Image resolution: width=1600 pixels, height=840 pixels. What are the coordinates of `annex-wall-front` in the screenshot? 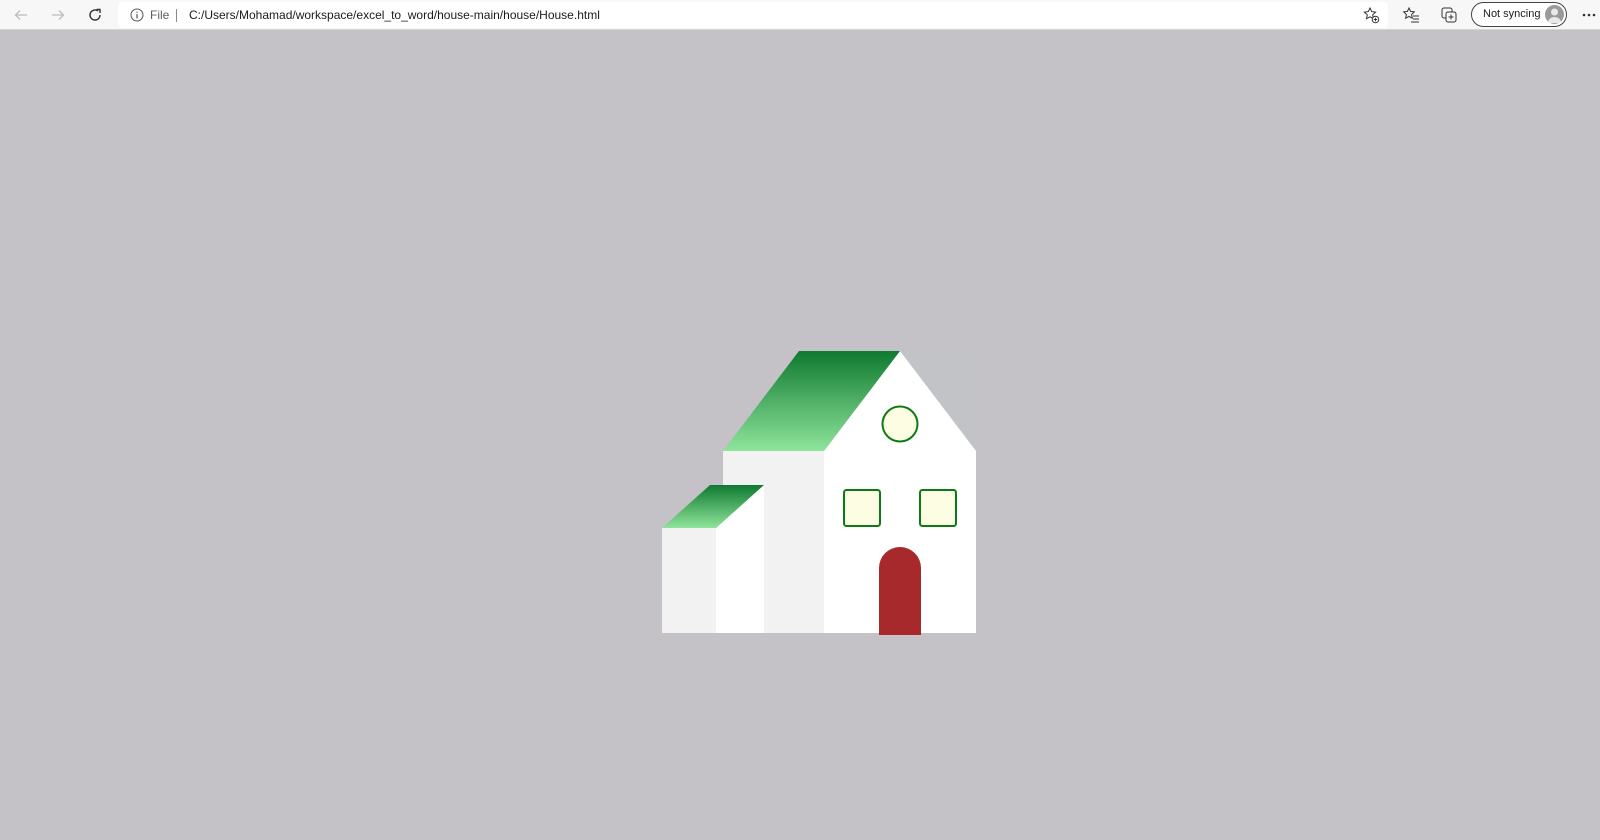 It's located at (690, 580).